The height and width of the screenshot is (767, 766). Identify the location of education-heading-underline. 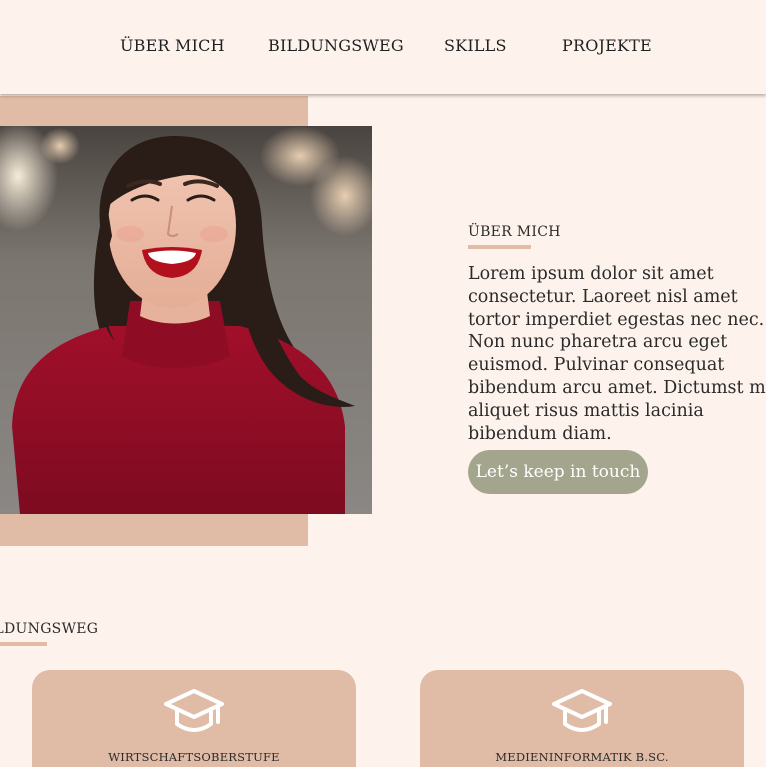
(23, 644).